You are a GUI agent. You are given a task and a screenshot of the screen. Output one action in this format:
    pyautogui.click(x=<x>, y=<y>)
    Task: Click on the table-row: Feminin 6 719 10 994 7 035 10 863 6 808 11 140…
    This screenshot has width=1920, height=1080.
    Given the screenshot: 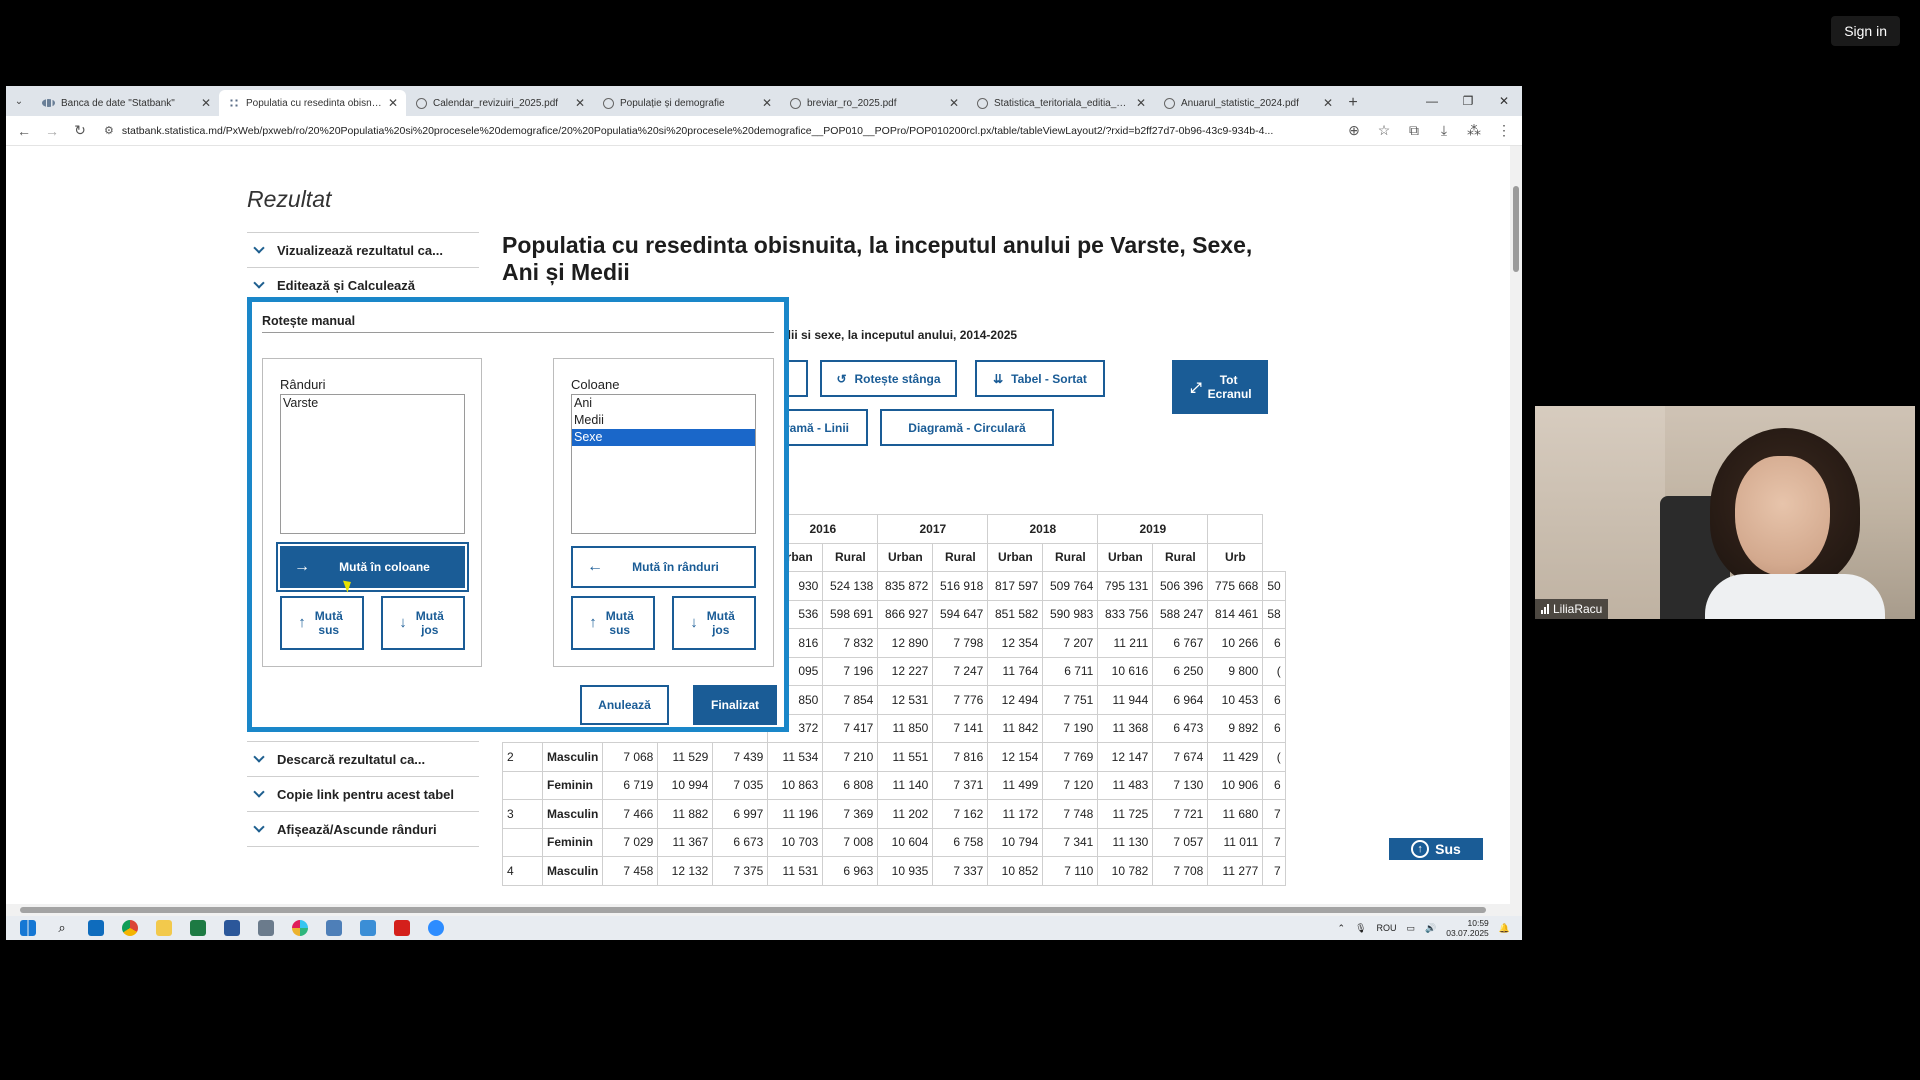 What is the action you would take?
    pyautogui.click(x=894, y=785)
    